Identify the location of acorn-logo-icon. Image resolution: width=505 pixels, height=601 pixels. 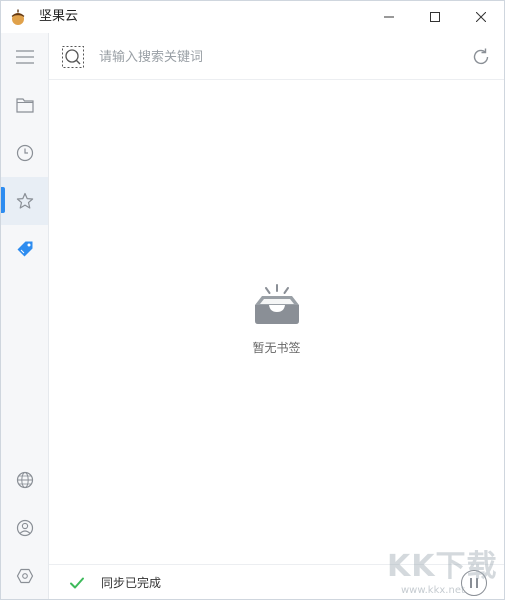
(18, 17).